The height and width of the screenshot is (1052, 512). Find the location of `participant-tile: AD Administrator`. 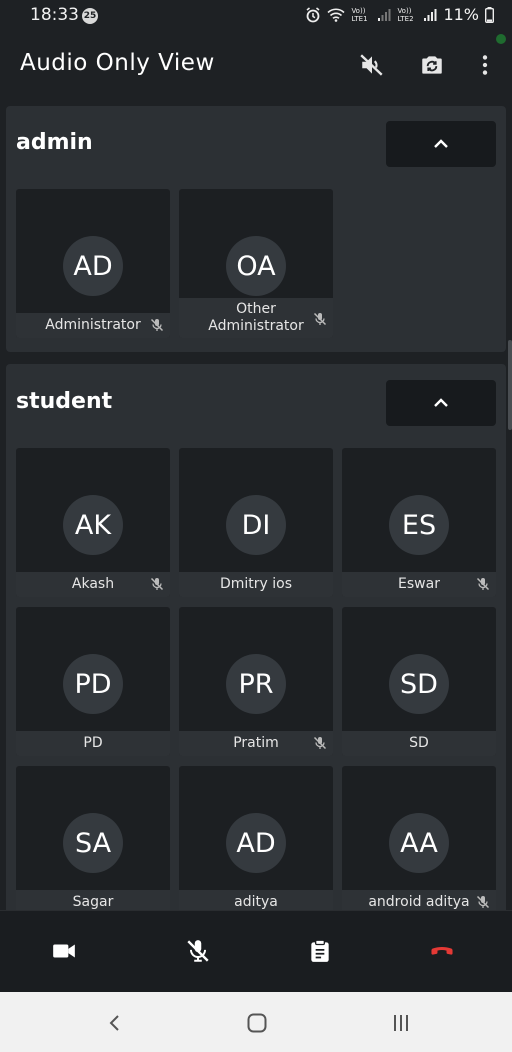

participant-tile: AD Administrator is located at coordinates (93, 263).